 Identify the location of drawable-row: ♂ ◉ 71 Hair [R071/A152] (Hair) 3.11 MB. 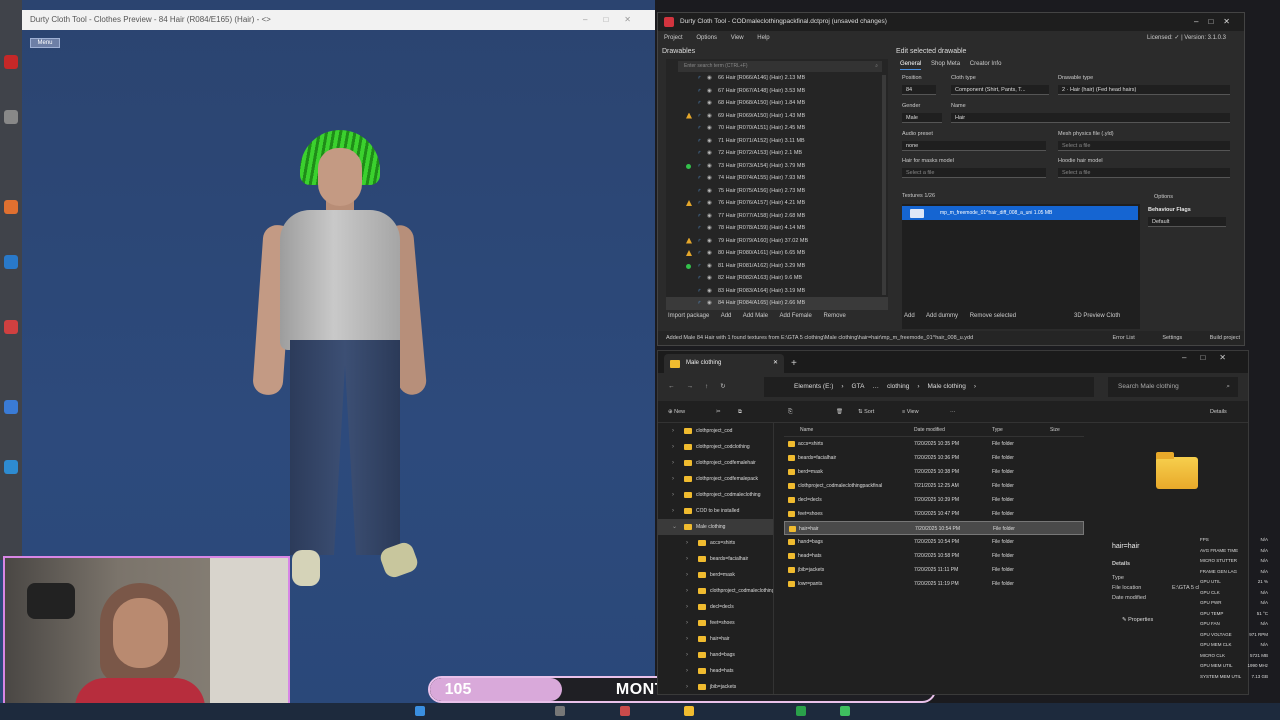
(777, 141).